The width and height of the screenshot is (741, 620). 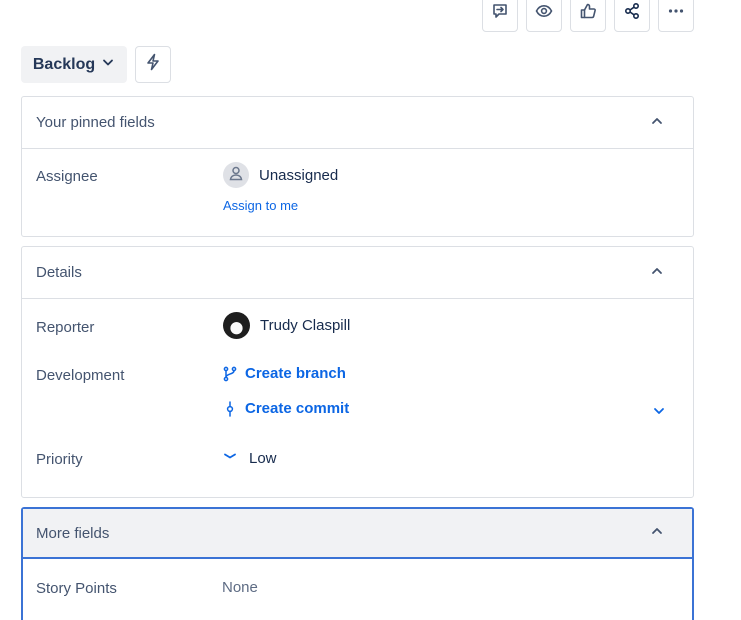 I want to click on reporter-field: Trudy Claspill, so click(x=286, y=325).